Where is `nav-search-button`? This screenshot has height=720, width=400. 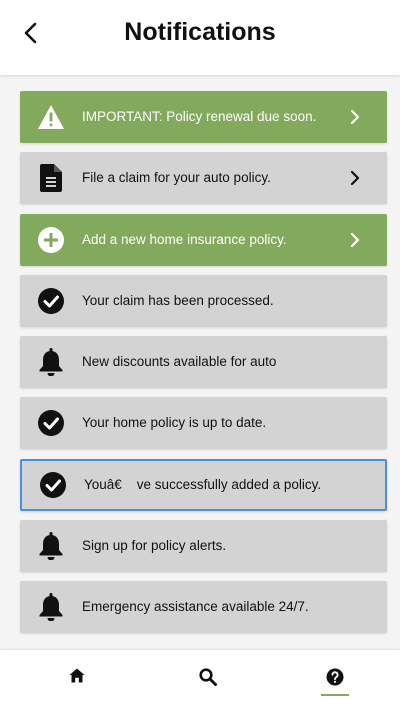
nav-search-button is located at coordinates (208, 685).